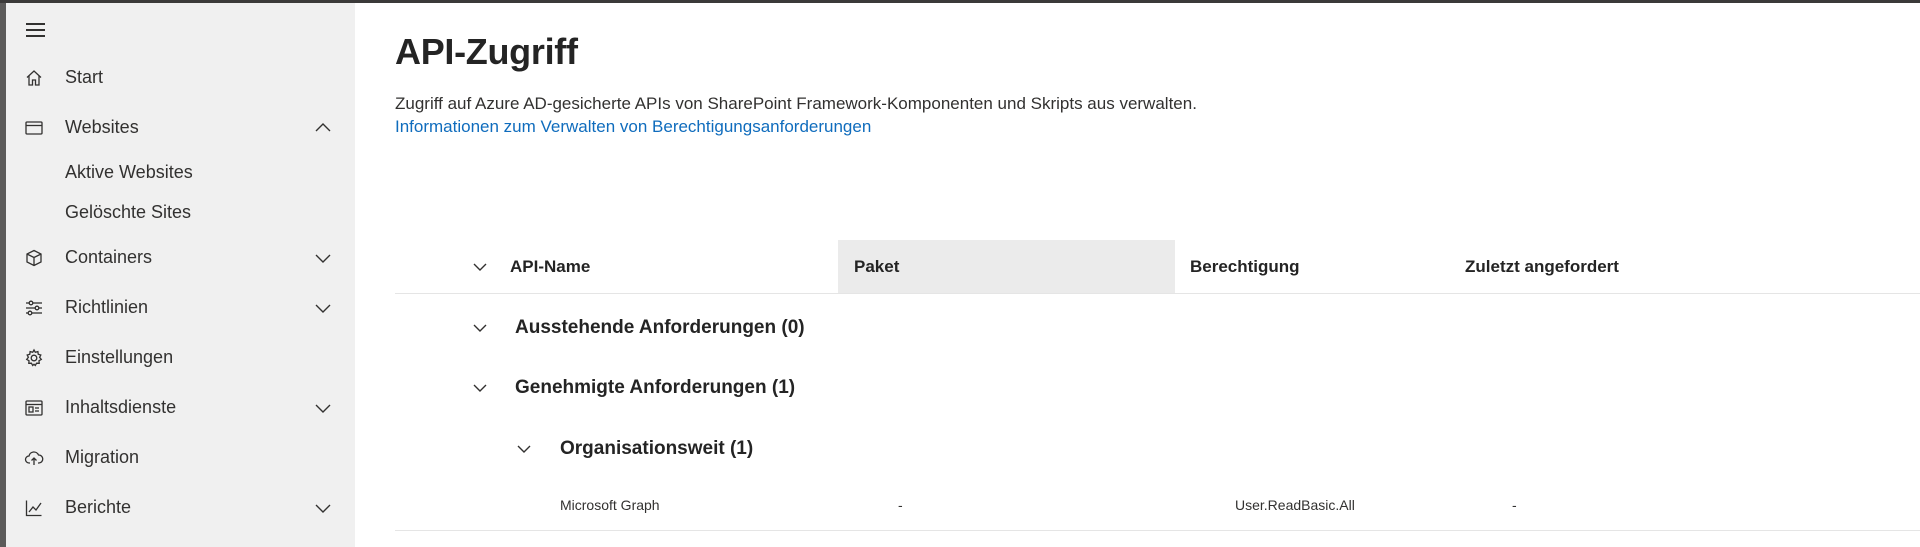 This screenshot has height=547, width=1920. I want to click on sidebar-item-label: Start, so click(84, 77).